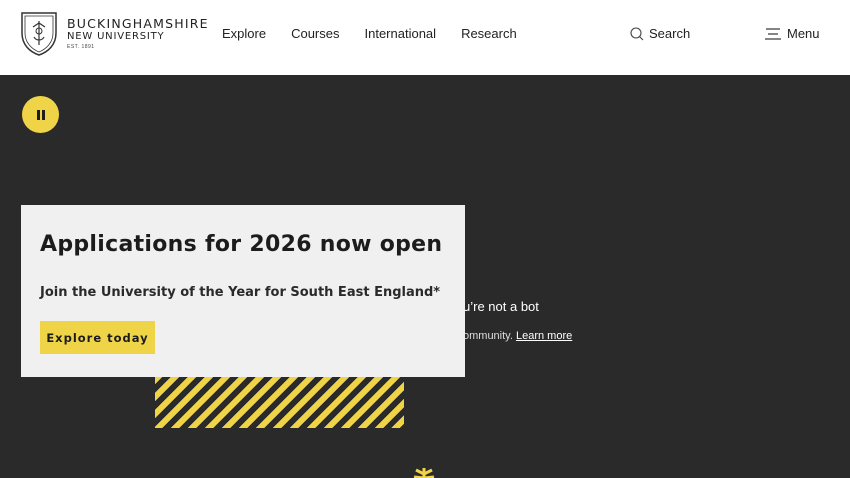  Describe the element at coordinates (43, 114) in the screenshot. I see `pause-icon-bar` at that location.